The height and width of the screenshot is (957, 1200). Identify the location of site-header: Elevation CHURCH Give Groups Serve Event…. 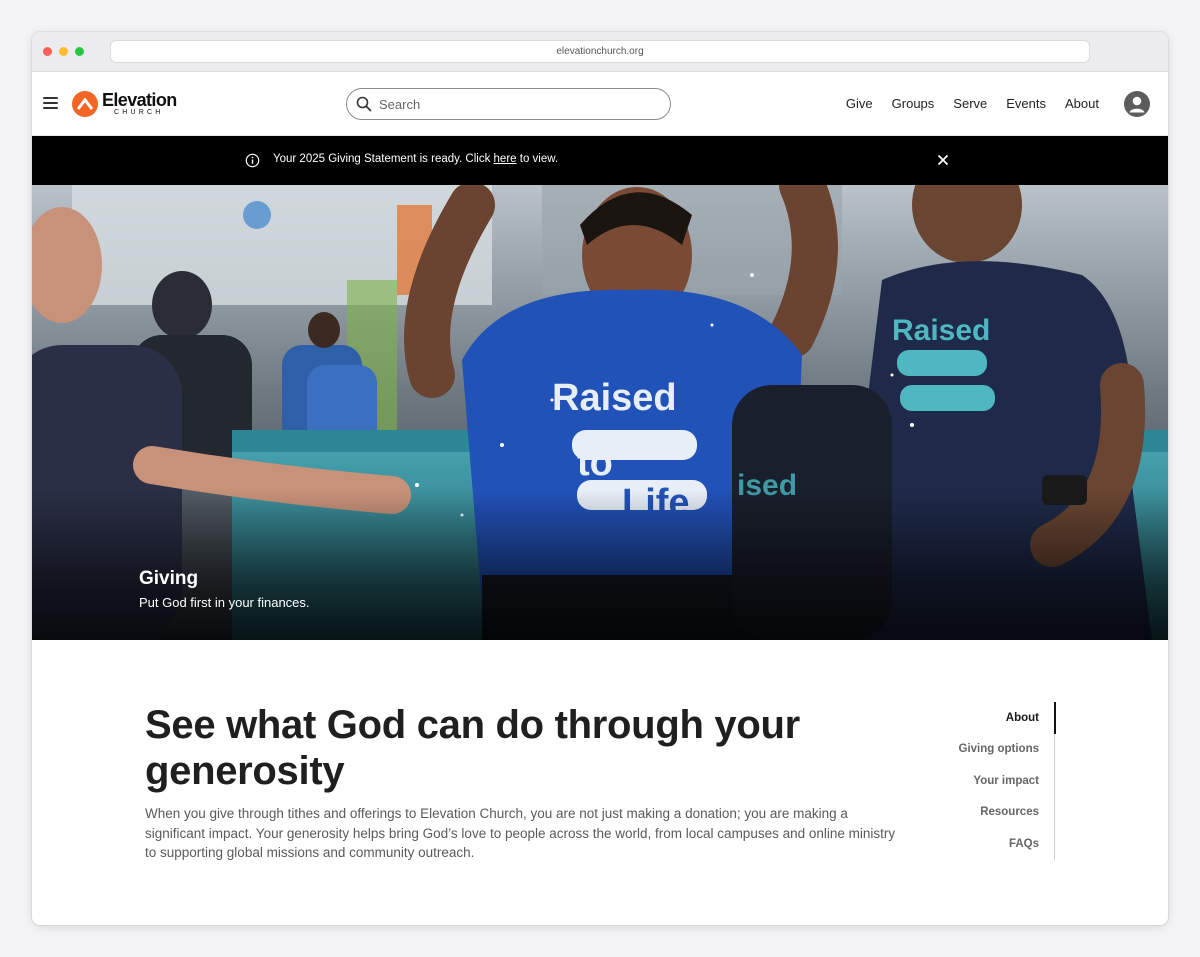
(600, 104).